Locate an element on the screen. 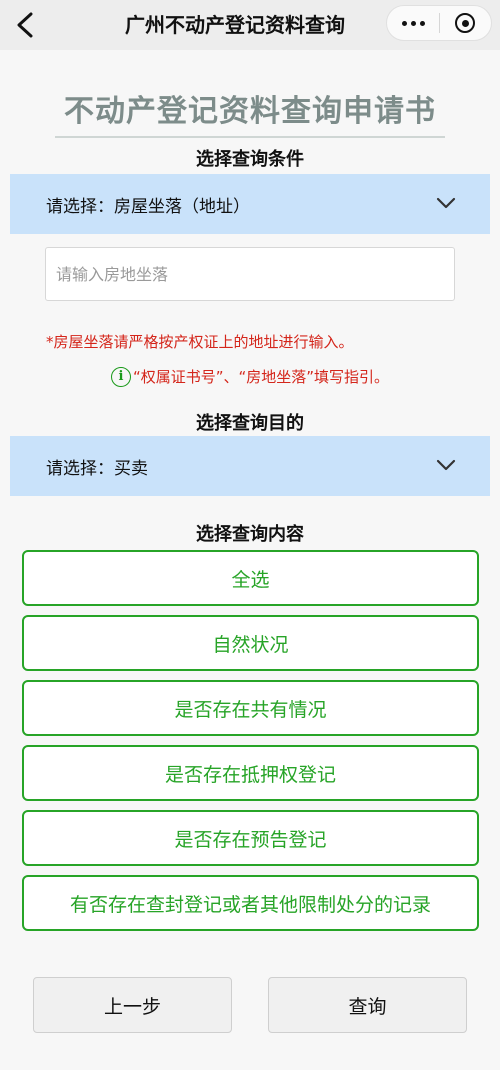 The width and height of the screenshot is (500, 1070). option-natural-status-button: 自然状况 is located at coordinates (250, 643).